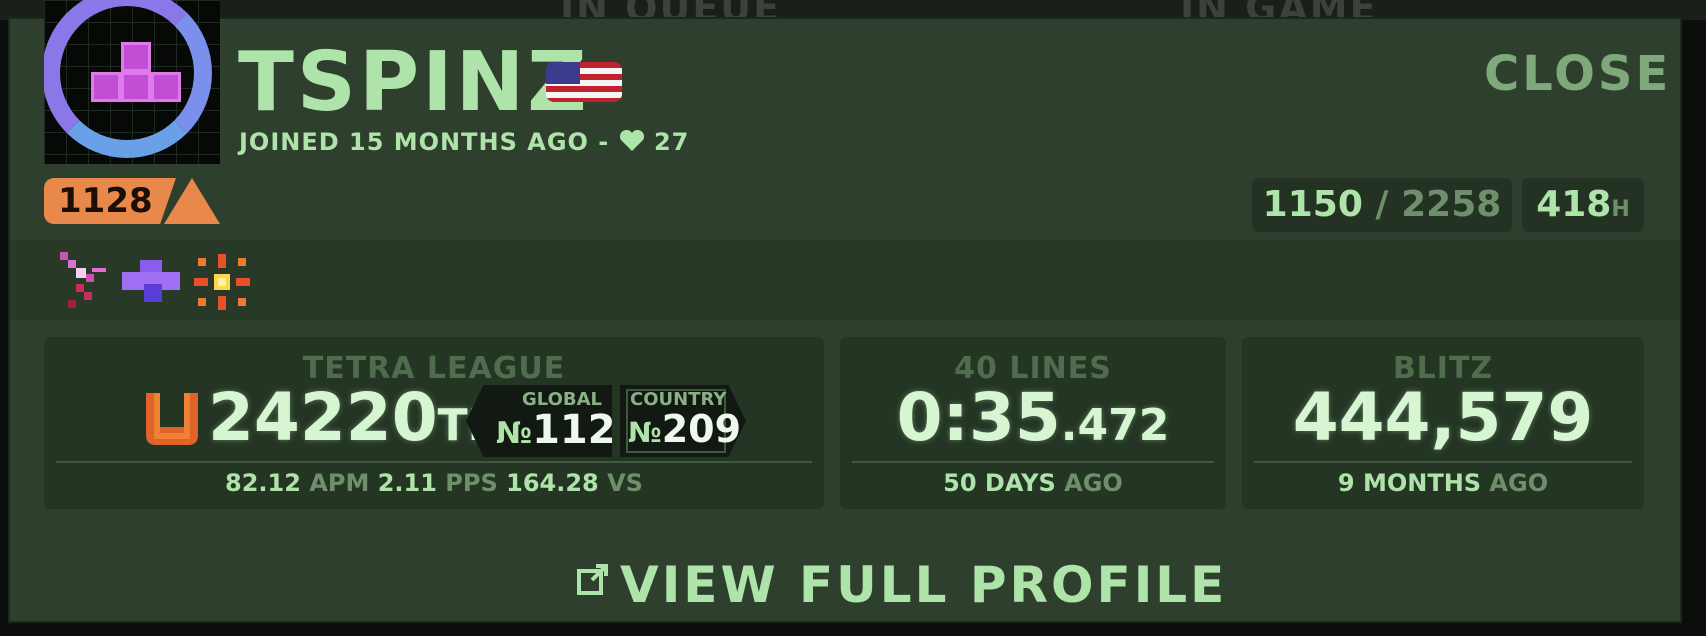 The width and height of the screenshot is (1706, 636). What do you see at coordinates (110, 201) in the screenshot?
I see `level-number: 1128` at bounding box center [110, 201].